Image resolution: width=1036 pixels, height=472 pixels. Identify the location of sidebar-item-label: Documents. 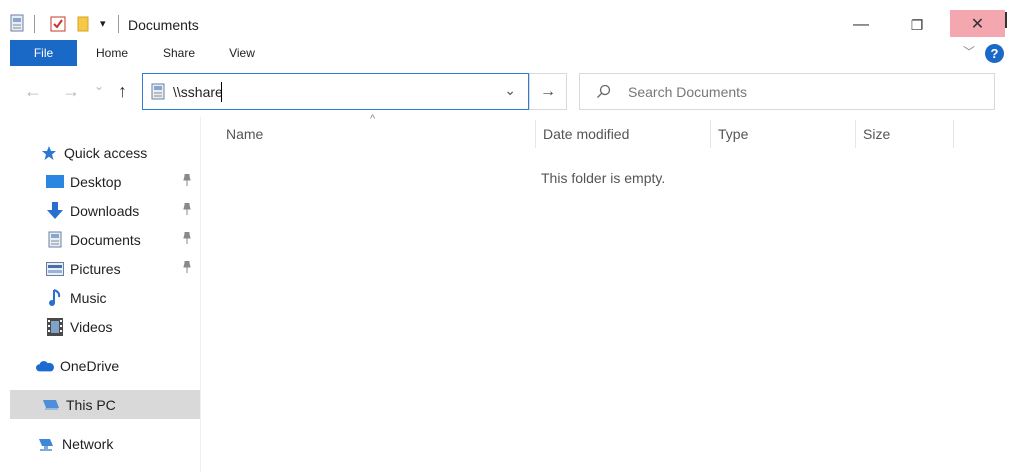
(105, 239).